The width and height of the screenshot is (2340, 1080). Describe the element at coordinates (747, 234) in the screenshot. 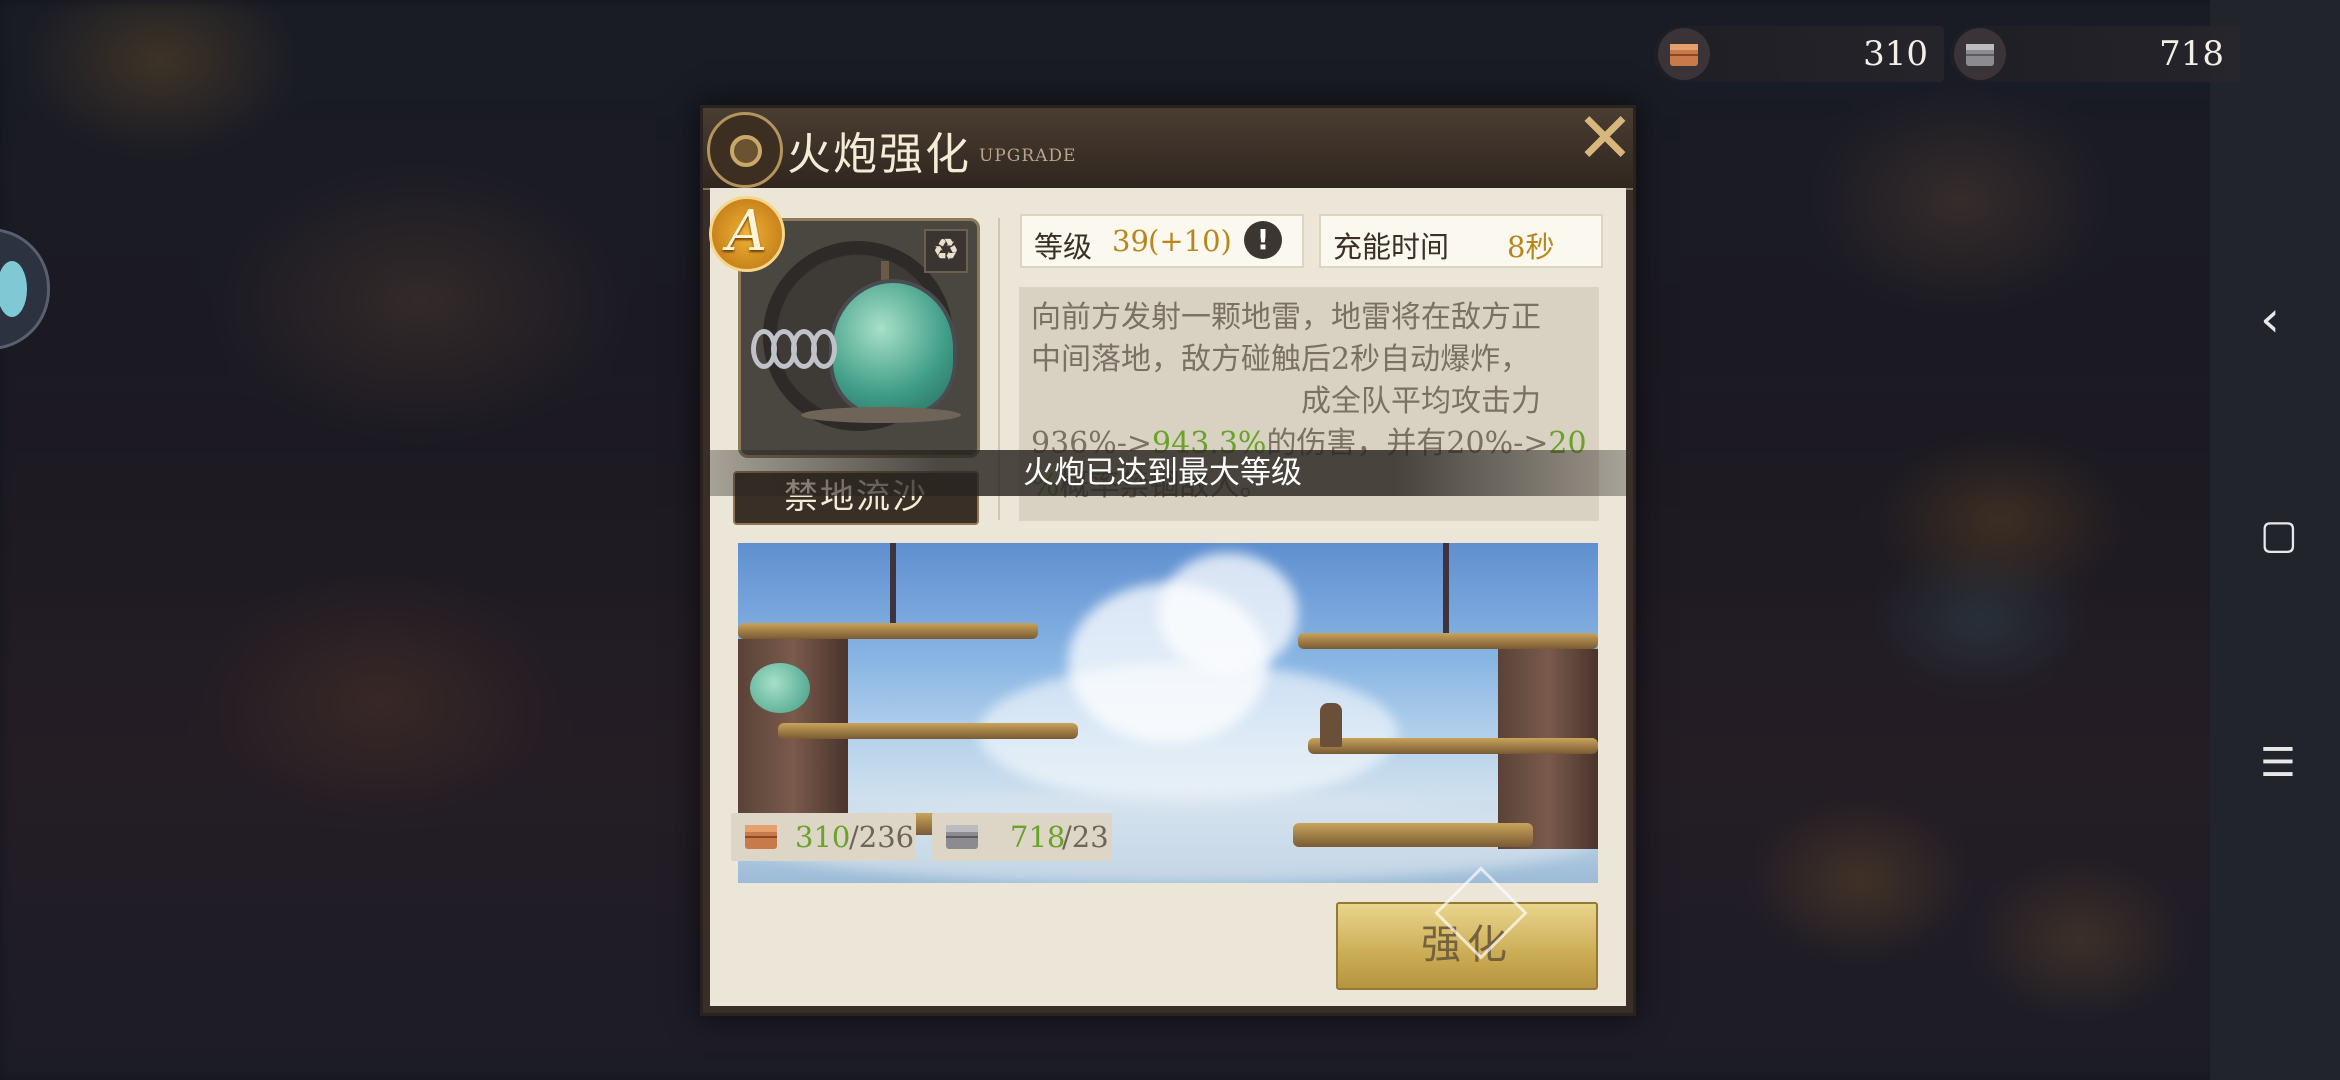

I see `grade-badge: A` at that location.